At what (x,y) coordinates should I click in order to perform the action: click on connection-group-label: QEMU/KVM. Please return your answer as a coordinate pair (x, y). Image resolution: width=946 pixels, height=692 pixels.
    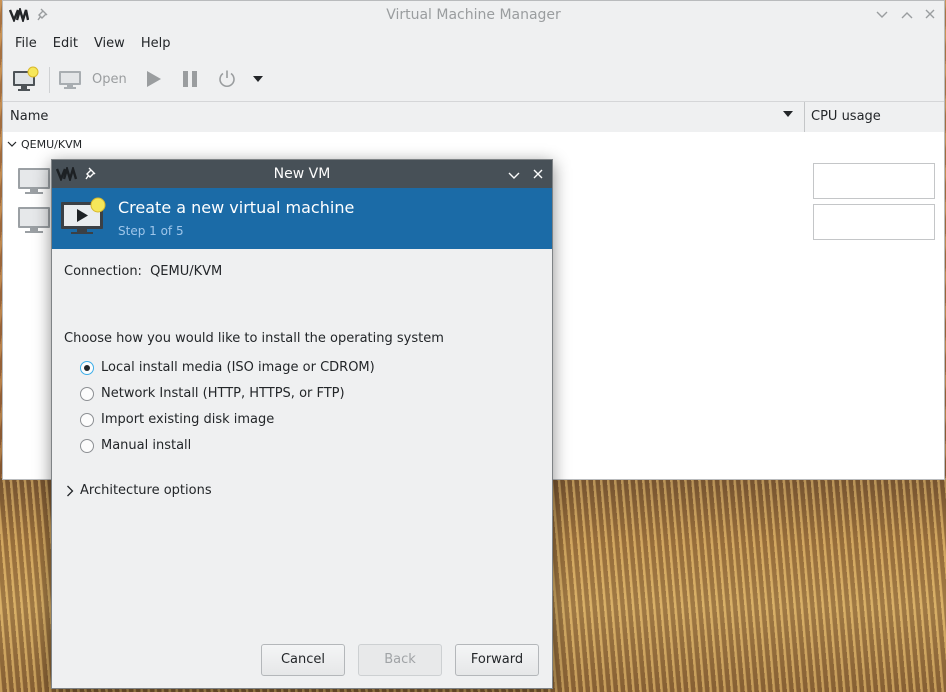
    Looking at the image, I should click on (52, 144).